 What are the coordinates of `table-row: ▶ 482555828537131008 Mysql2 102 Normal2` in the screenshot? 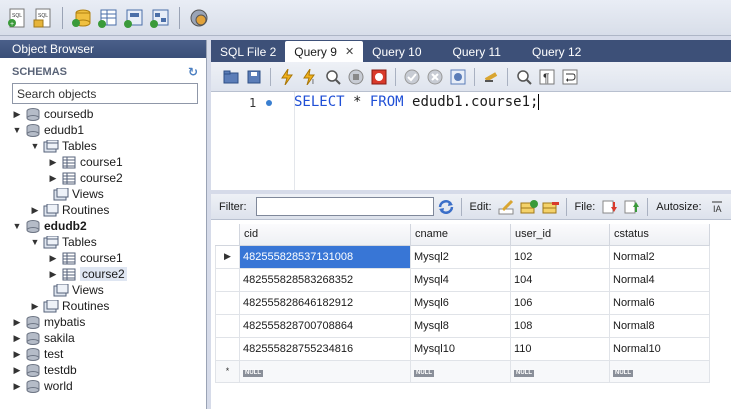 It's located at (462, 256).